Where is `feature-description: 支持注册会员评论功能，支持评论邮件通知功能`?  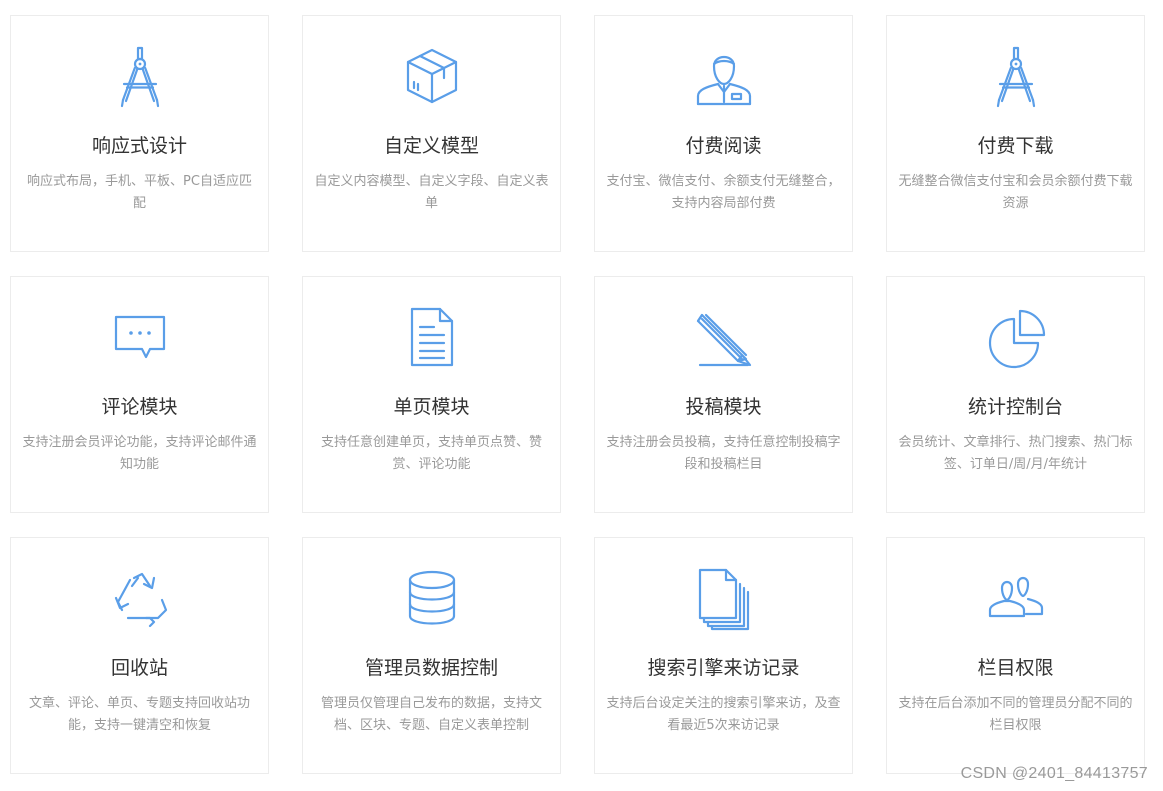 feature-description: 支持注册会员评论功能，支持评论邮件通知功能 is located at coordinates (139, 453).